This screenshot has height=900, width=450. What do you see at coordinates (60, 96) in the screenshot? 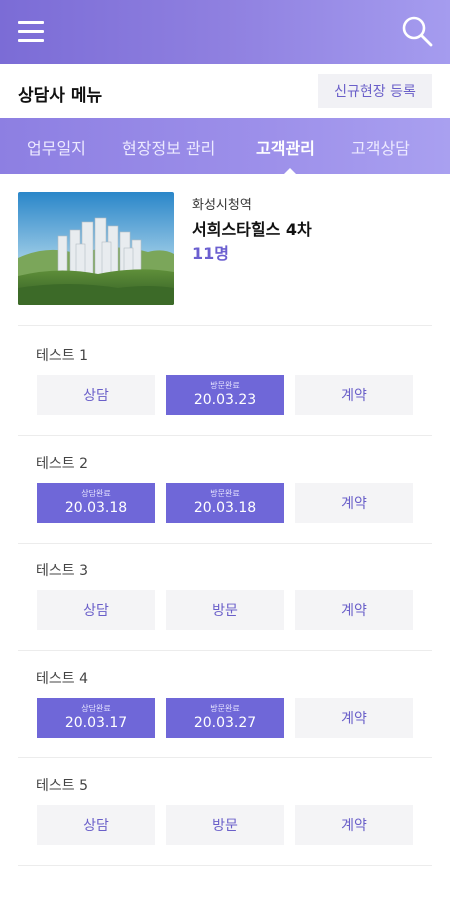
I see `page-title: 상담사 메뉴` at bounding box center [60, 96].